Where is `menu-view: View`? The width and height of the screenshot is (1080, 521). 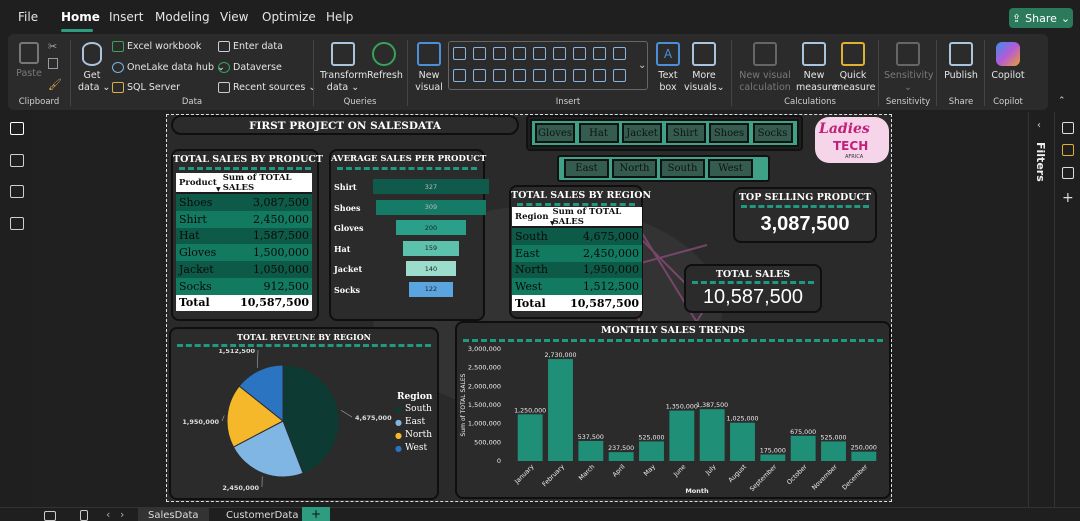
menu-view: View is located at coordinates (234, 17).